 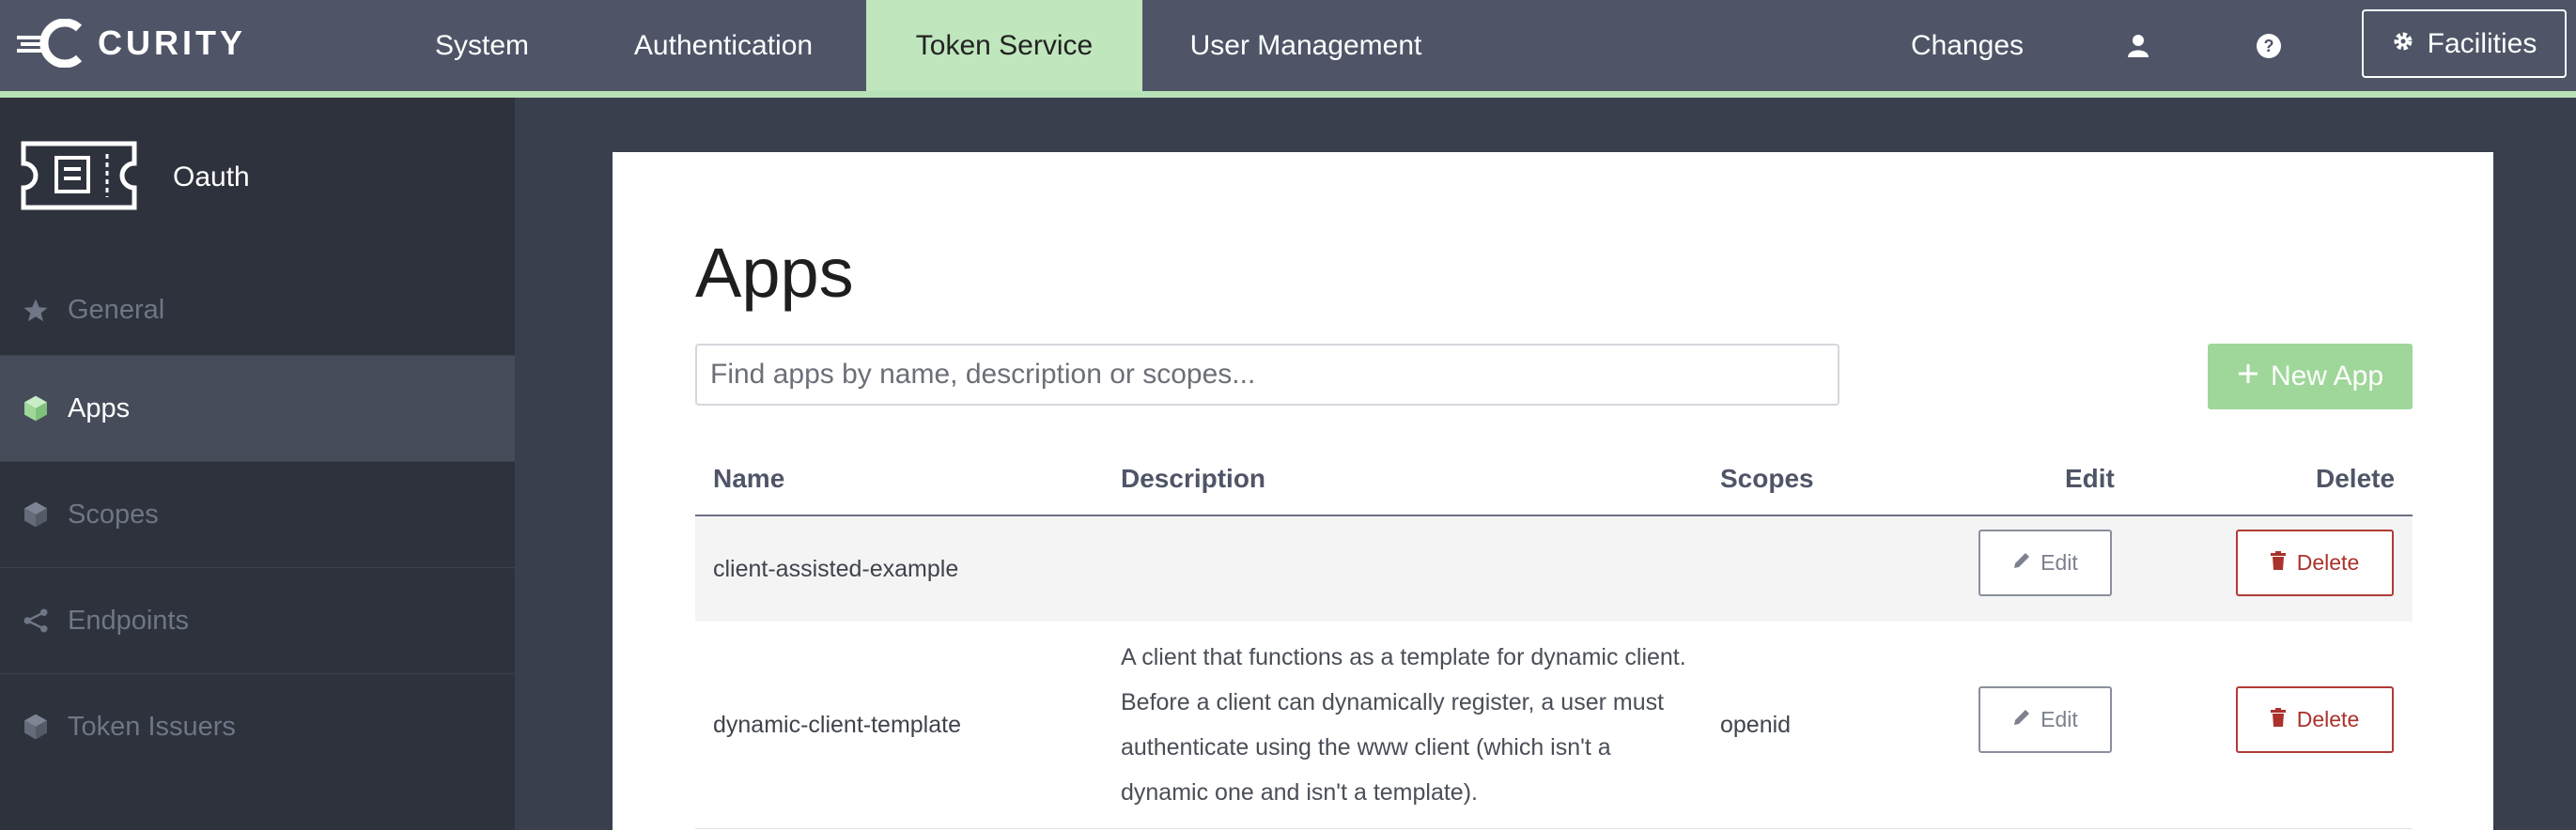 I want to click on active-section-underline, so click(x=1288, y=94).